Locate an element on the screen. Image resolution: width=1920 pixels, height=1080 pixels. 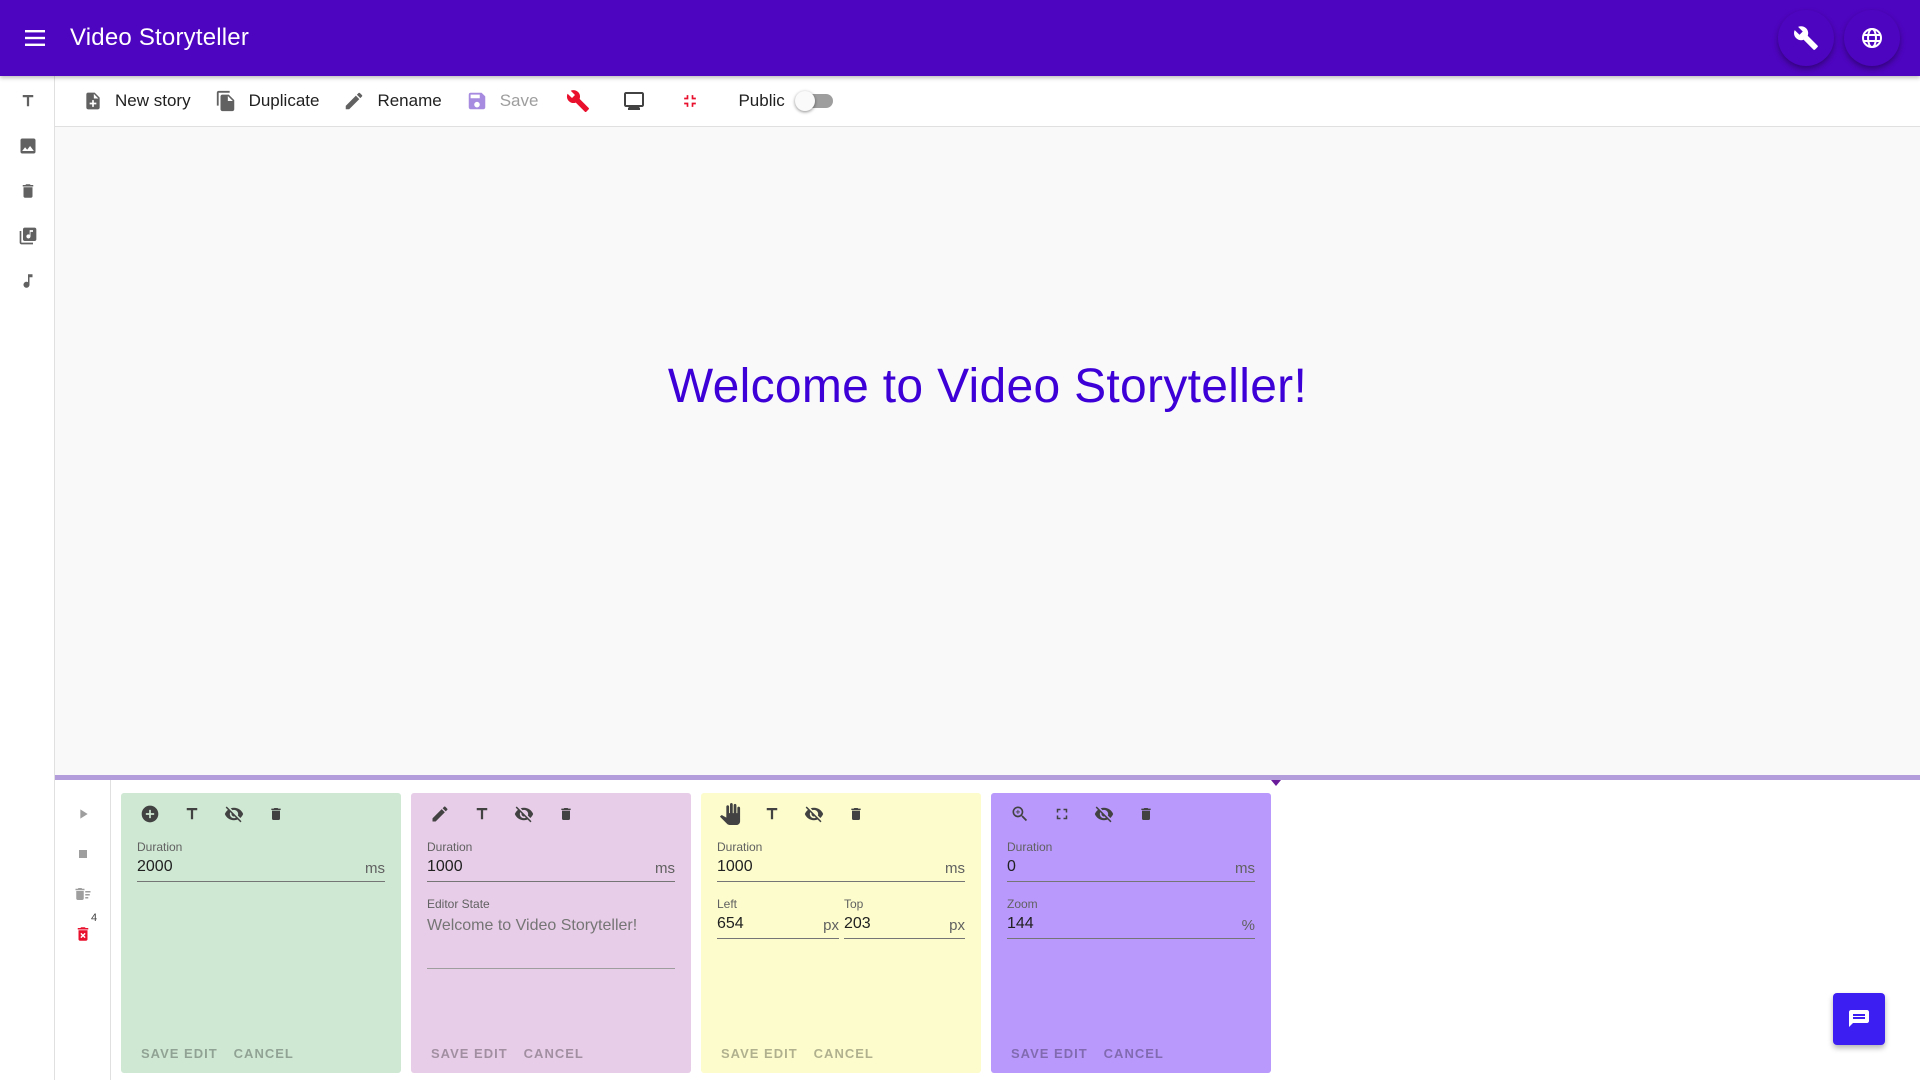
top-field: Top 203 px is located at coordinates (904, 918).